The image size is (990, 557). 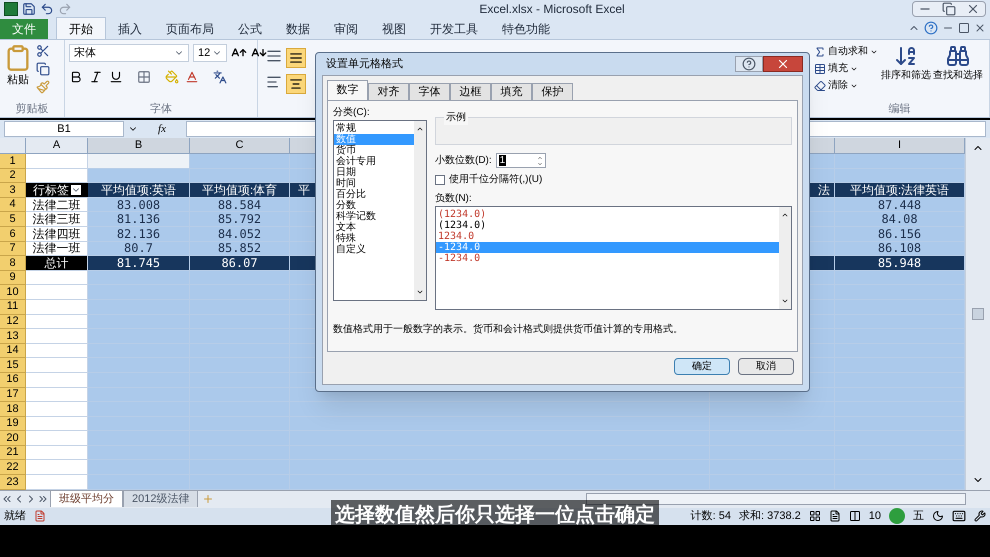 What do you see at coordinates (13, 190) in the screenshot?
I see `row-number: 3` at bounding box center [13, 190].